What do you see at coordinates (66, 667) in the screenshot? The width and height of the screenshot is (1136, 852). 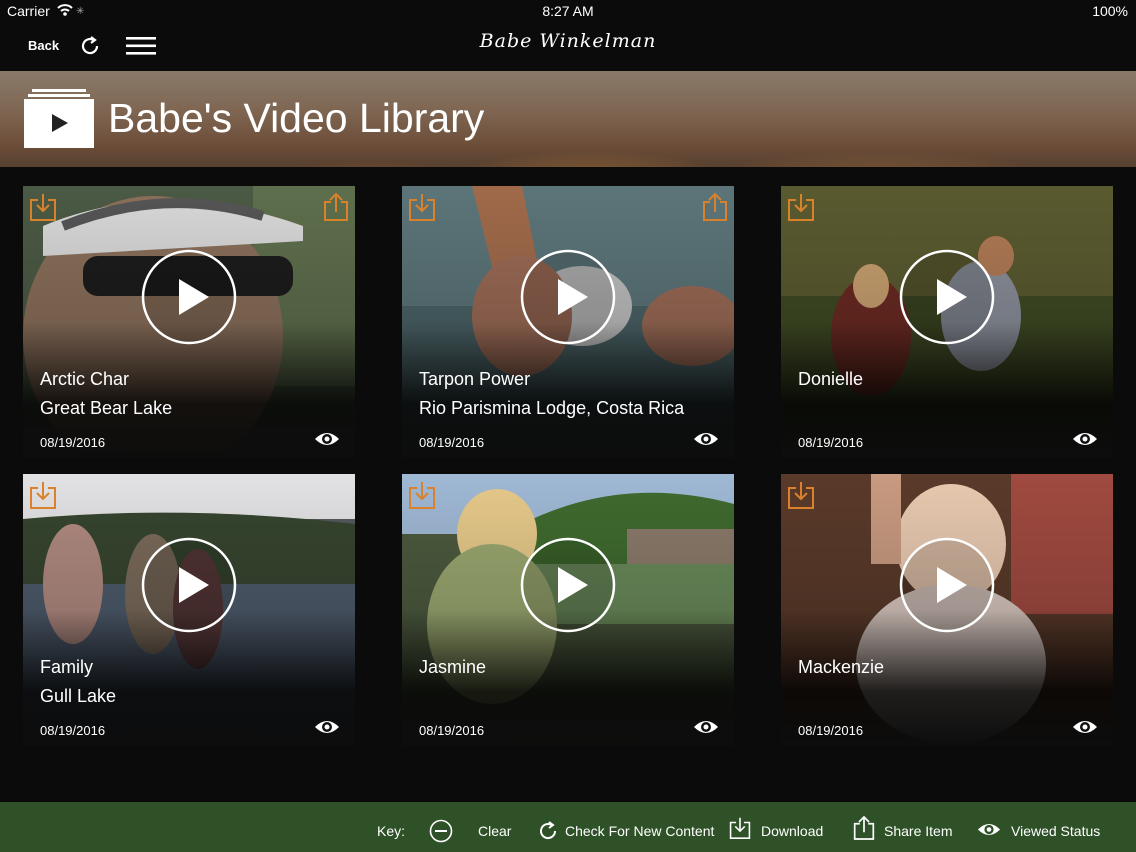 I see `video-title: Family` at bounding box center [66, 667].